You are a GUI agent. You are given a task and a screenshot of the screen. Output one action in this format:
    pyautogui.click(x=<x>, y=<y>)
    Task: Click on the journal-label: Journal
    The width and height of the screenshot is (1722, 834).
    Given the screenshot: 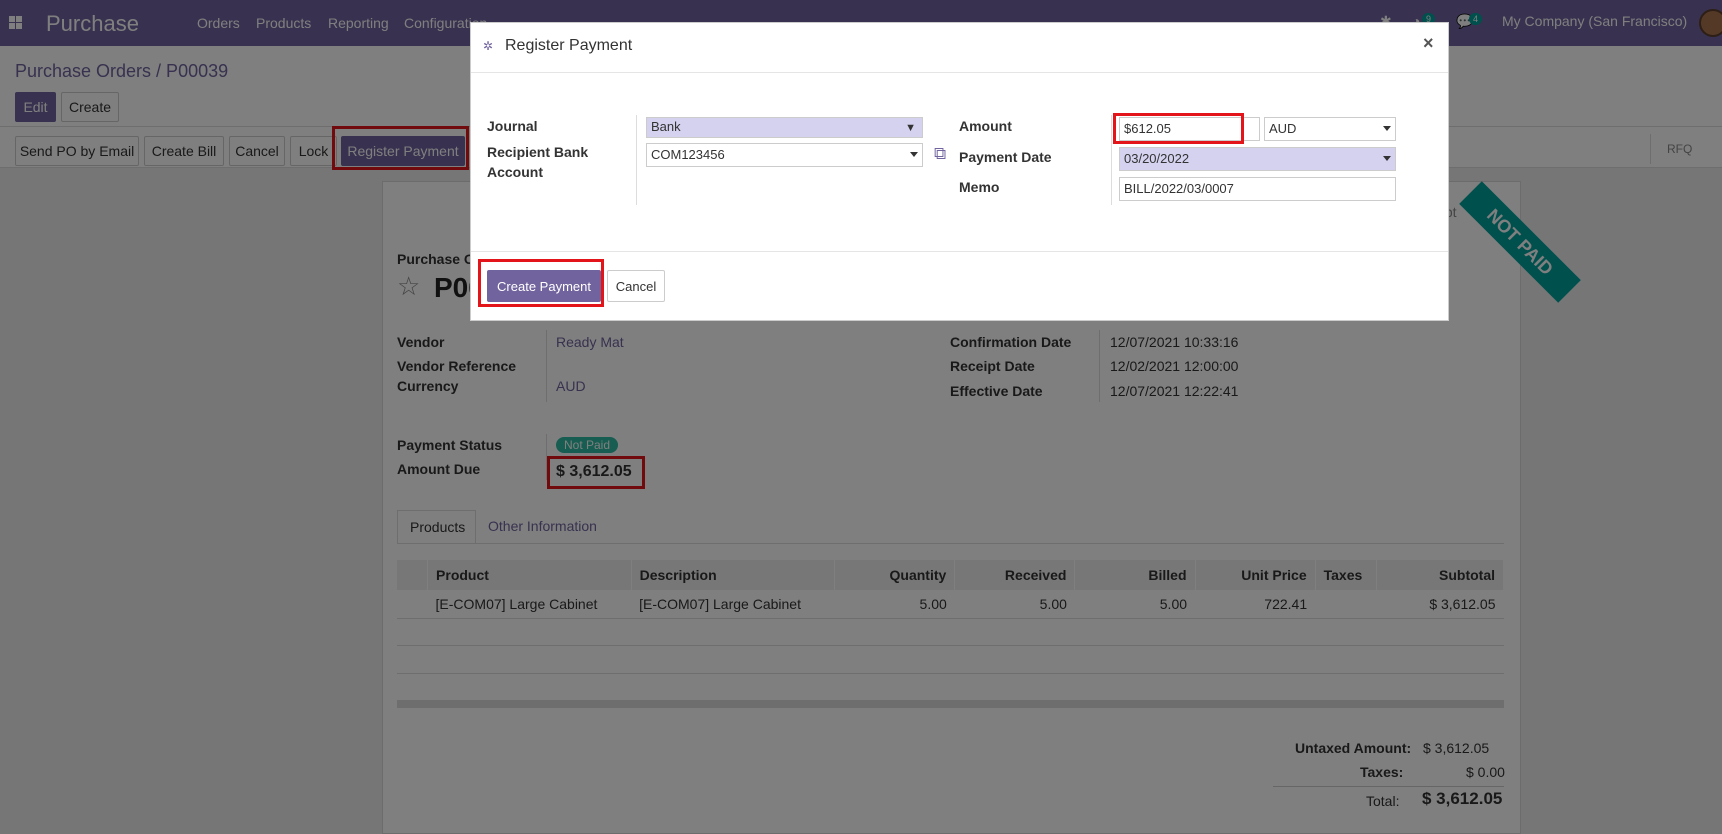 What is the action you would take?
    pyautogui.click(x=512, y=126)
    